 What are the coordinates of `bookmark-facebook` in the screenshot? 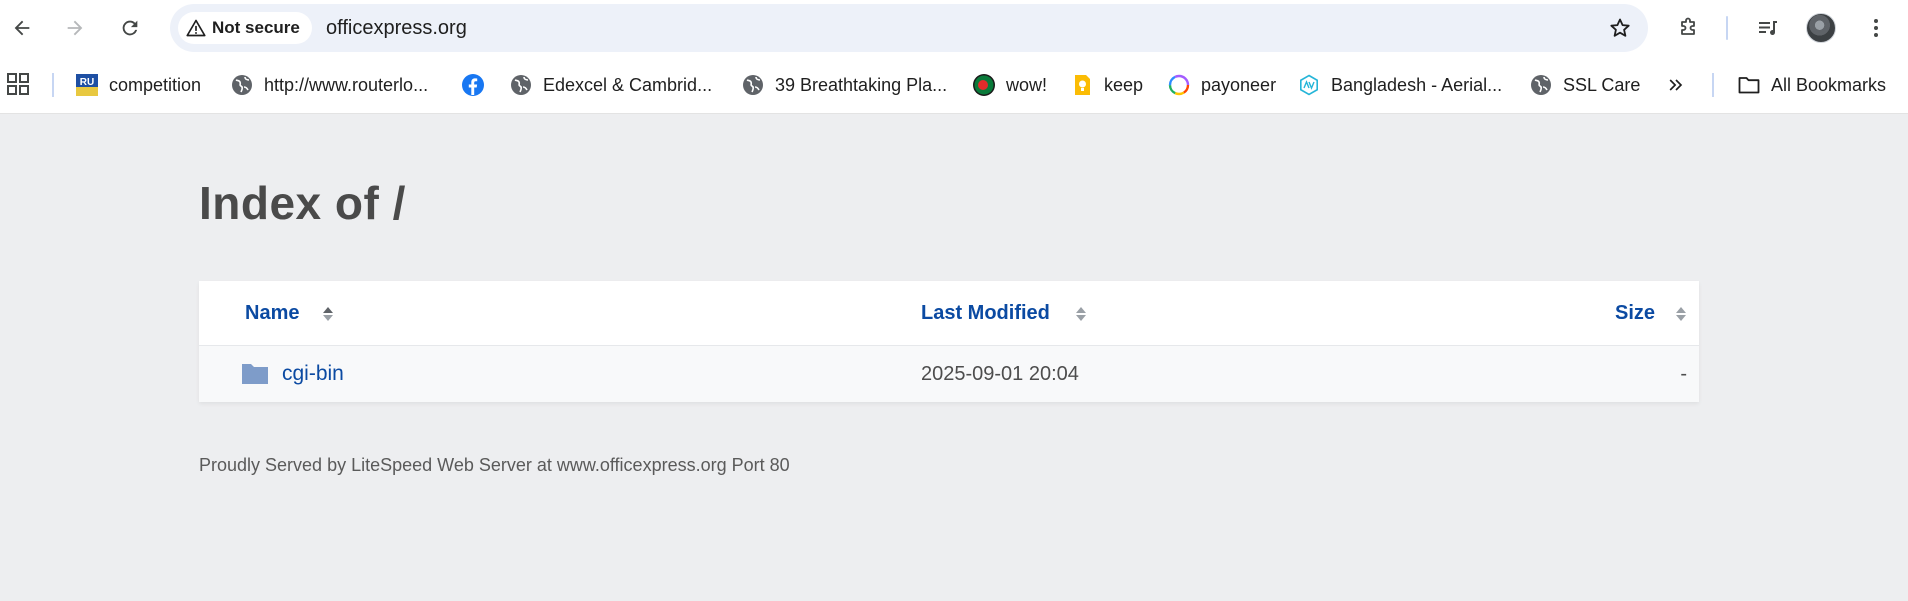 It's located at (473, 85).